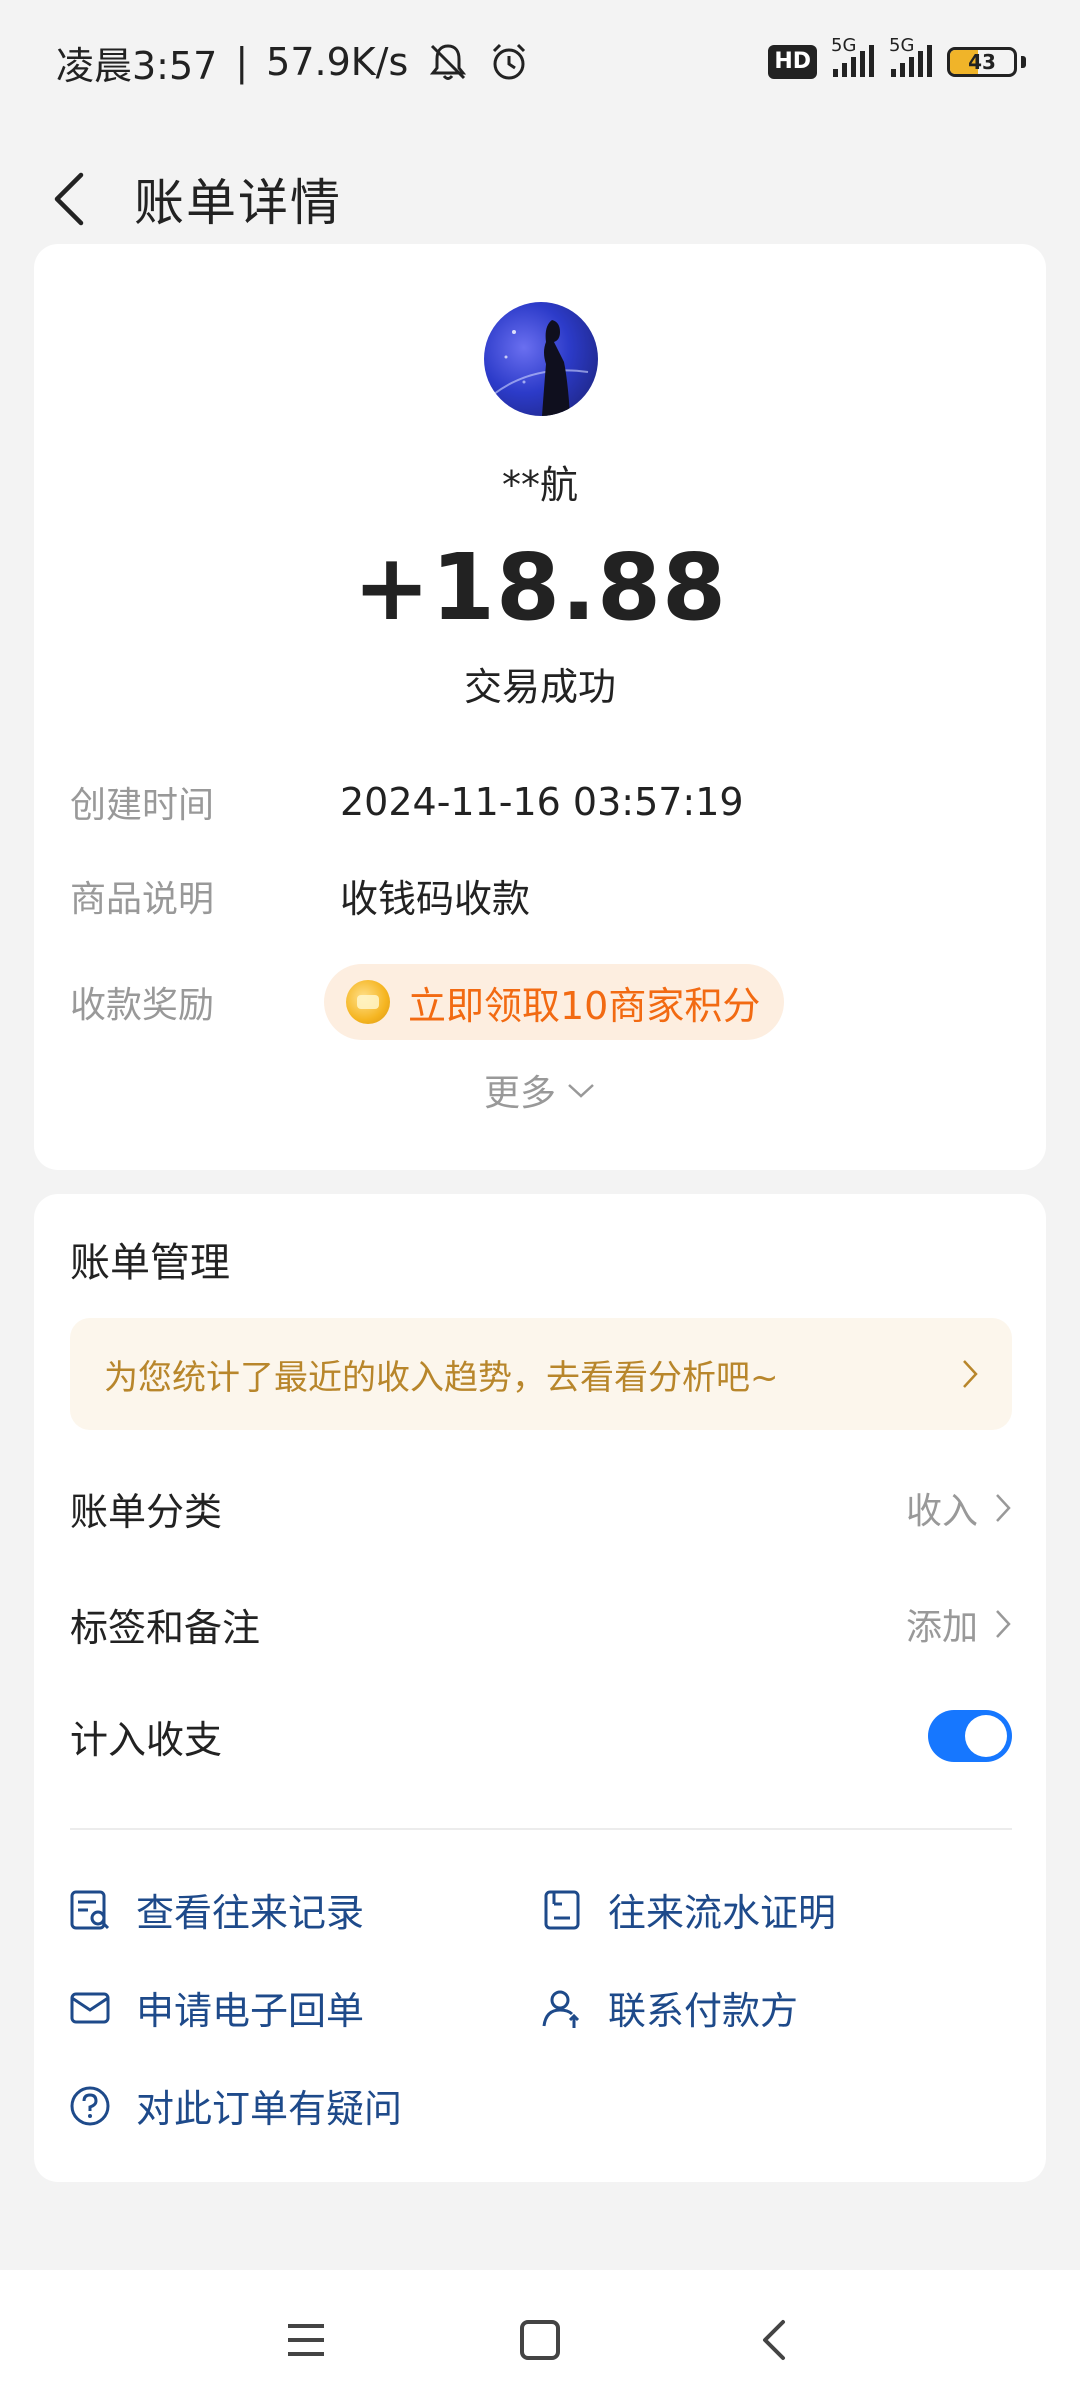 The image size is (1080, 2400). I want to click on include-in-stats-toggle, so click(970, 1736).